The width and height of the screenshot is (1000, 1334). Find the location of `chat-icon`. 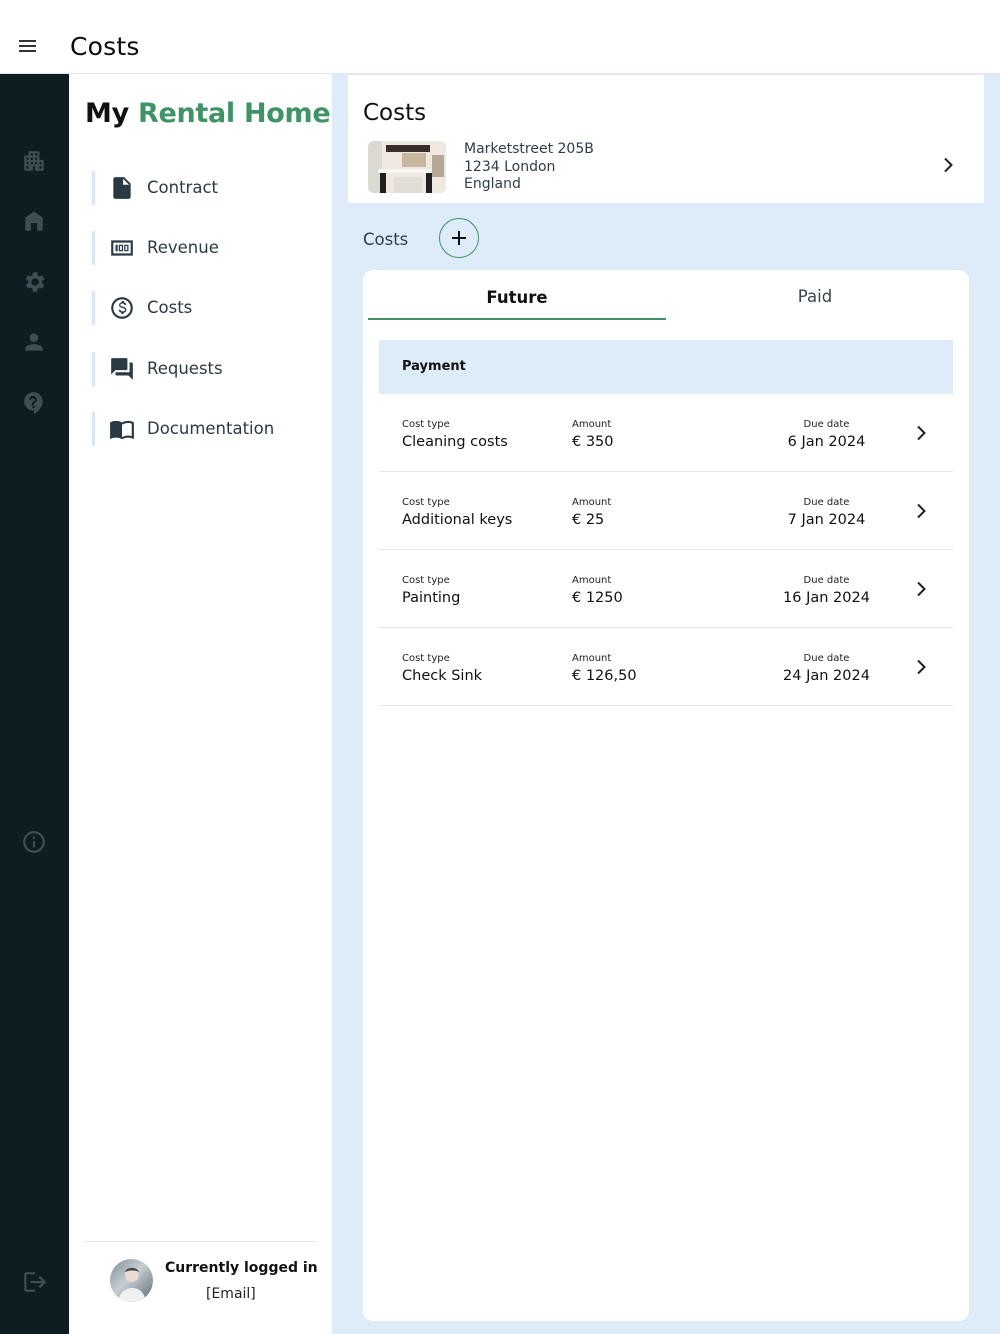

chat-icon is located at coordinates (122, 369).